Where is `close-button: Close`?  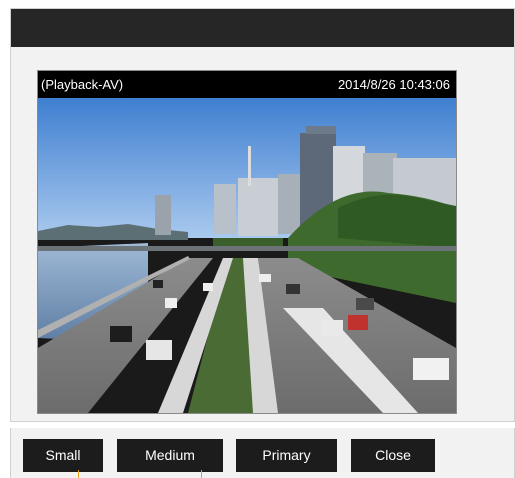 close-button: Close is located at coordinates (393, 455).